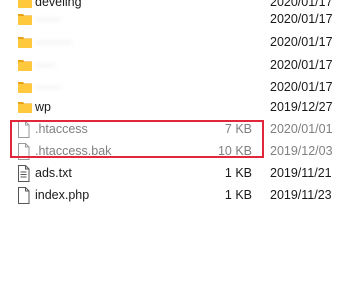 The width and height of the screenshot is (340, 294). Describe the element at coordinates (45, 65) in the screenshot. I see `file-name: -----` at that location.